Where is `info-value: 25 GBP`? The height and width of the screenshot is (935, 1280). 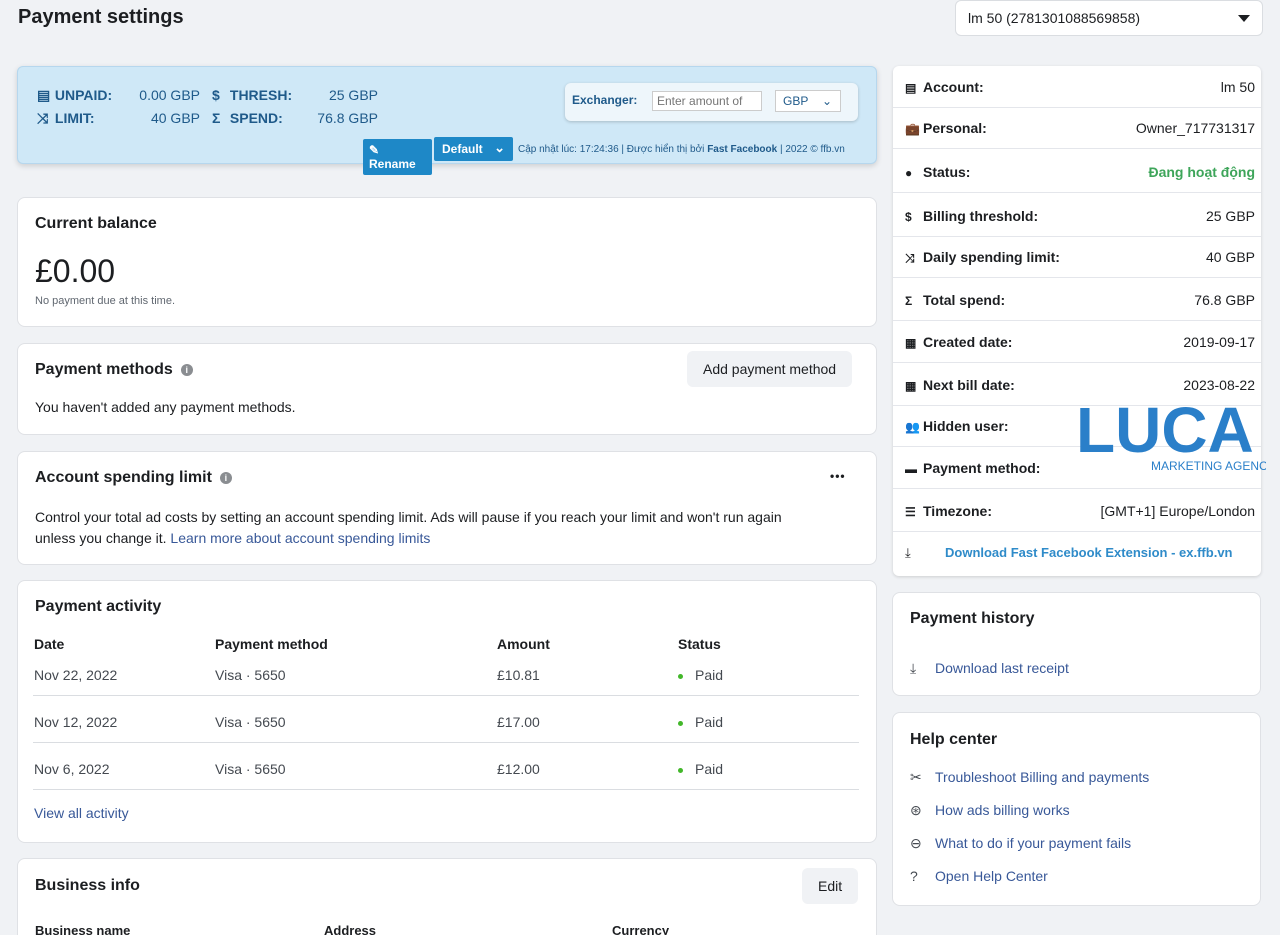
info-value: 25 GBP is located at coordinates (1230, 216).